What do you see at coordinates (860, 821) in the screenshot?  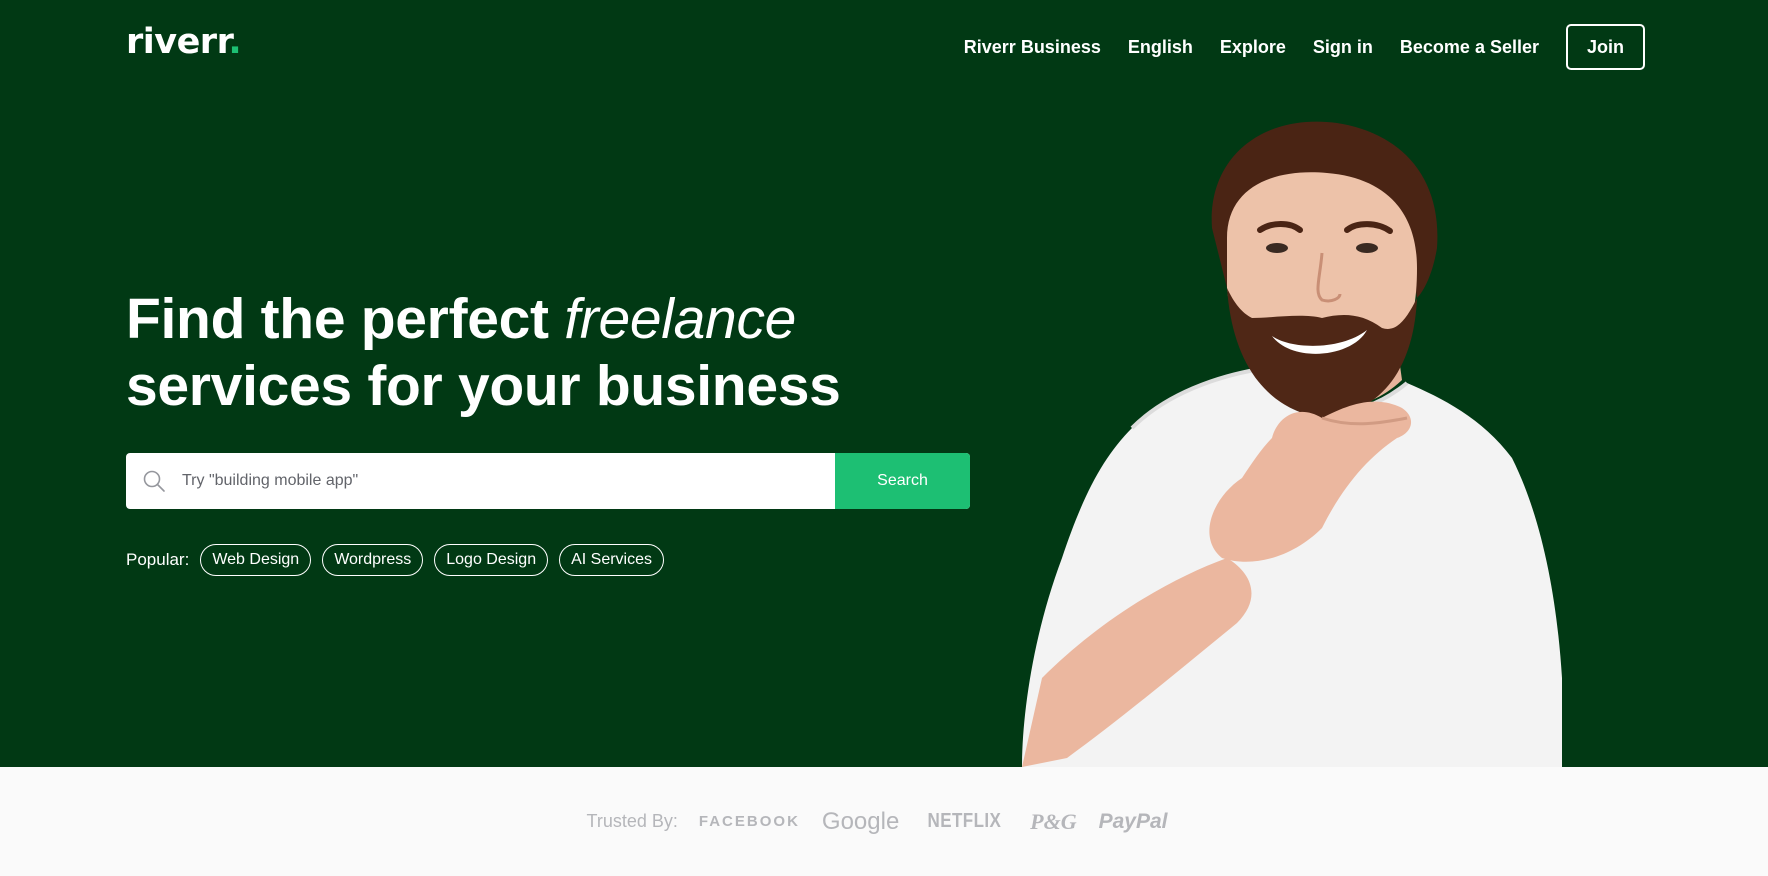 I see `brand-google-logo: Google` at bounding box center [860, 821].